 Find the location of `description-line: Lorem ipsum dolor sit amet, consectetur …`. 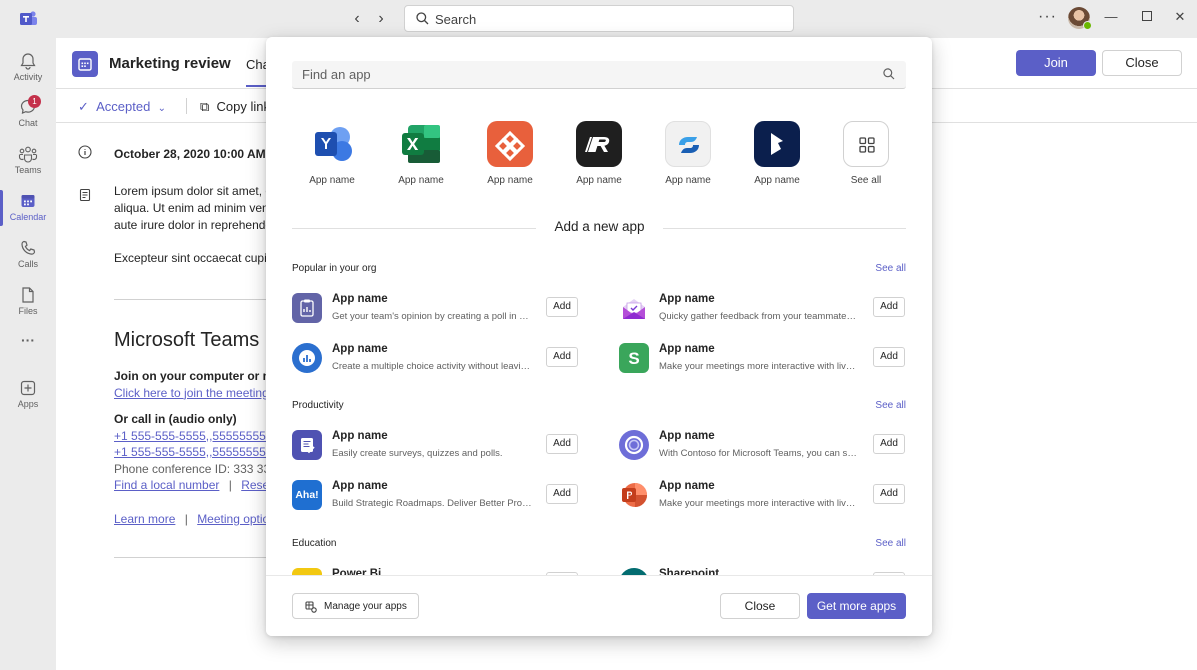

description-line: Lorem ipsum dolor sit amet, consectetur … is located at coordinates (190, 191).